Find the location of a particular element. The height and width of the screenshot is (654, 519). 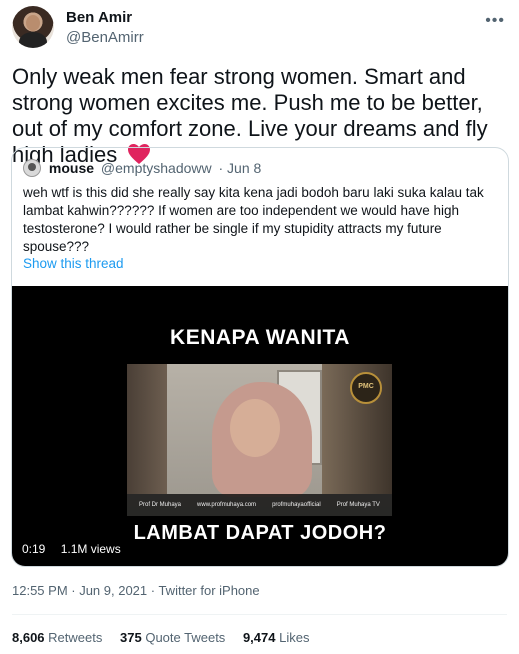

channel-logo-icon: PMC is located at coordinates (366, 388).